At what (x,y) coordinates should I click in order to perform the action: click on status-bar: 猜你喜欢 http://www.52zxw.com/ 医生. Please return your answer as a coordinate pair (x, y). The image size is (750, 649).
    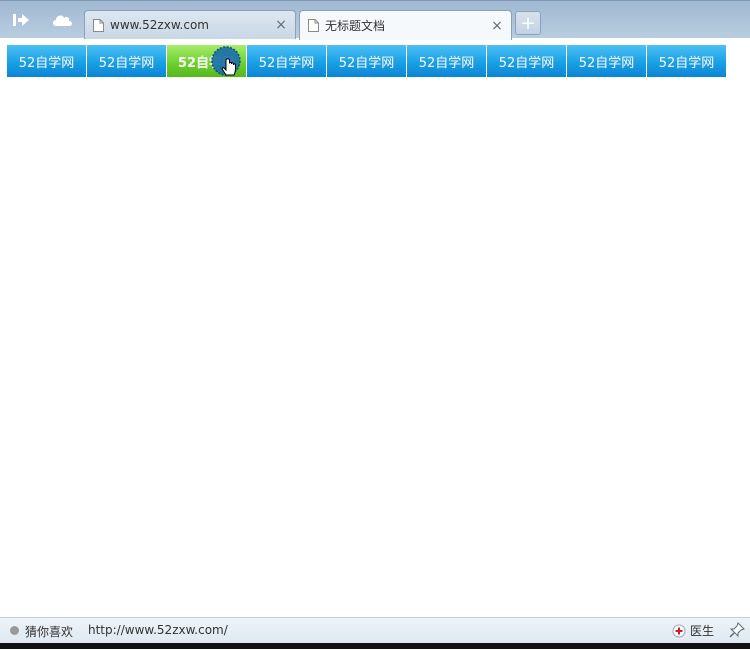
    Looking at the image, I should click on (375, 630).